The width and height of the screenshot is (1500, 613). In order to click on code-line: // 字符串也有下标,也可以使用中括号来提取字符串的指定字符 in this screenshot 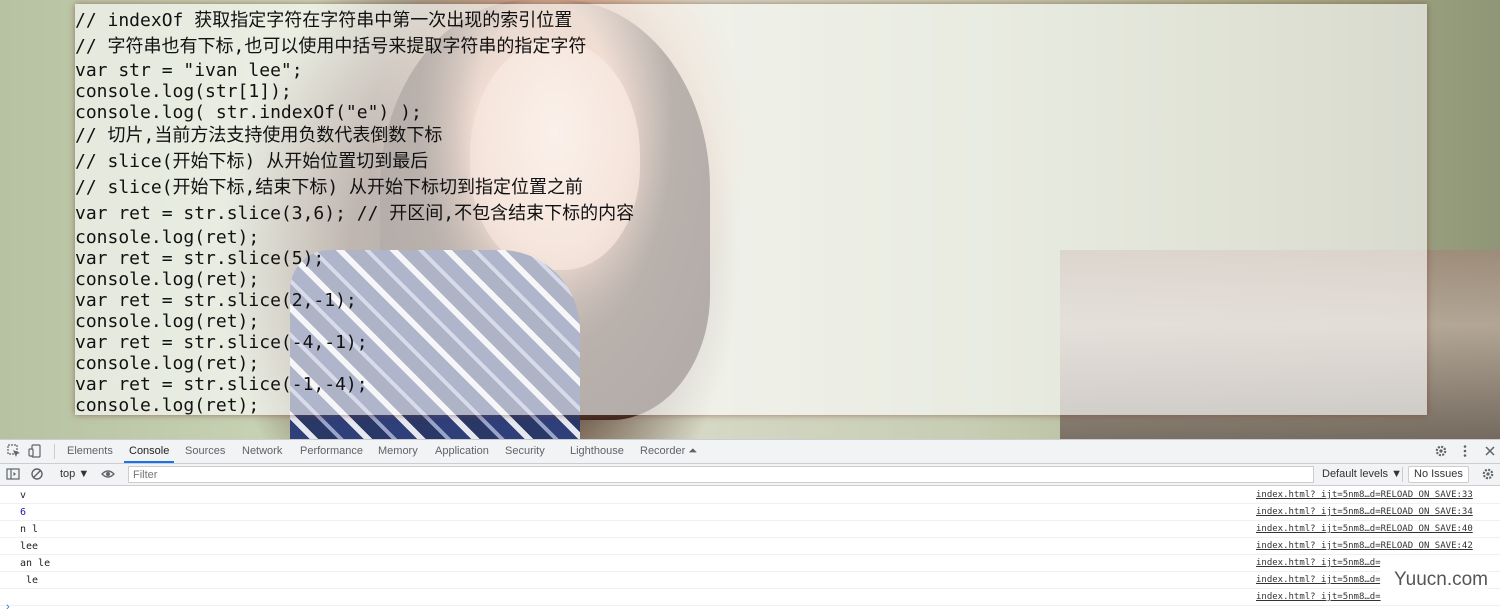, I will do `click(331, 46)`.